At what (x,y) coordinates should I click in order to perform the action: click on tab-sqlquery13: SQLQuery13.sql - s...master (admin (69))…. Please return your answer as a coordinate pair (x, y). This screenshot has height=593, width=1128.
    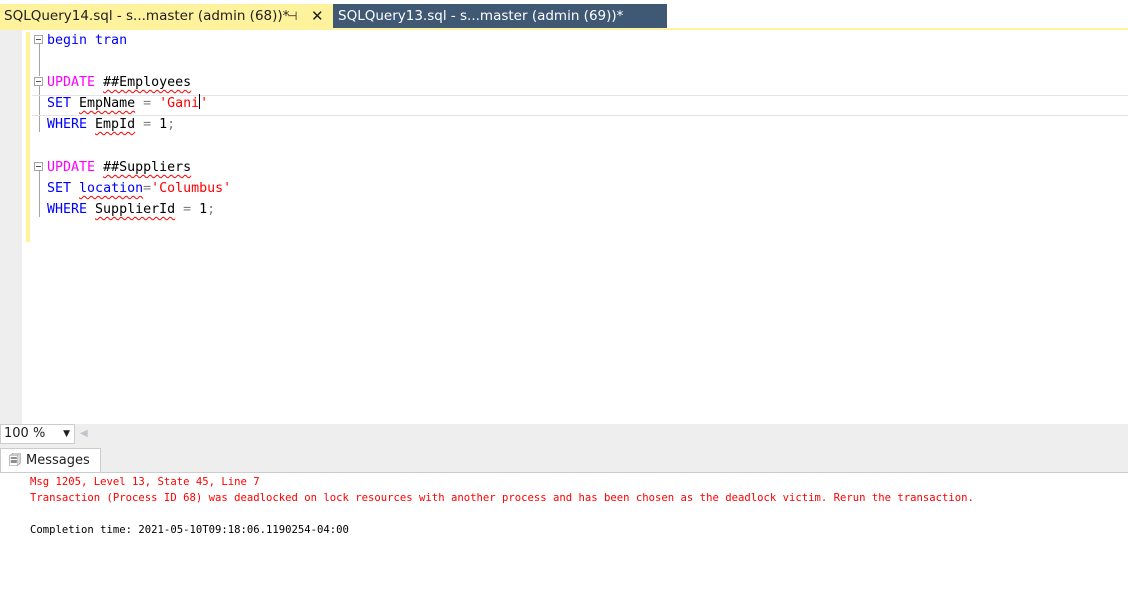
    Looking at the image, I should click on (500, 16).